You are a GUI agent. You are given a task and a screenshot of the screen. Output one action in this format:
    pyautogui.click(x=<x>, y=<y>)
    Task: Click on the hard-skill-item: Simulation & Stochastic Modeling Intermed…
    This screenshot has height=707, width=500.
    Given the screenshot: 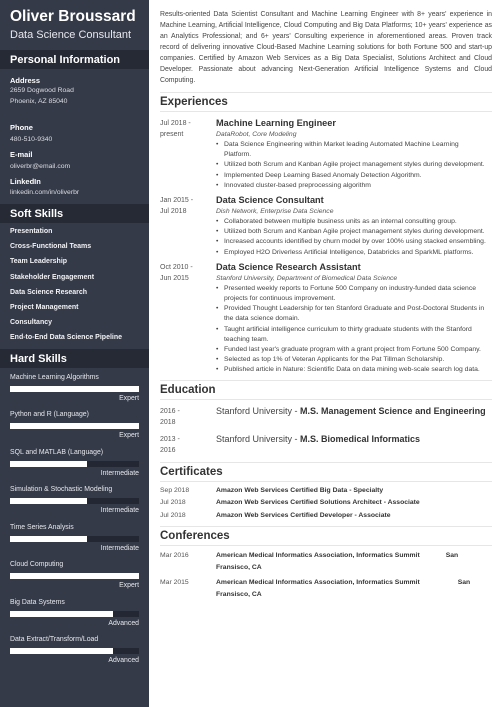 What is the action you would take?
    pyautogui.click(x=74, y=505)
    